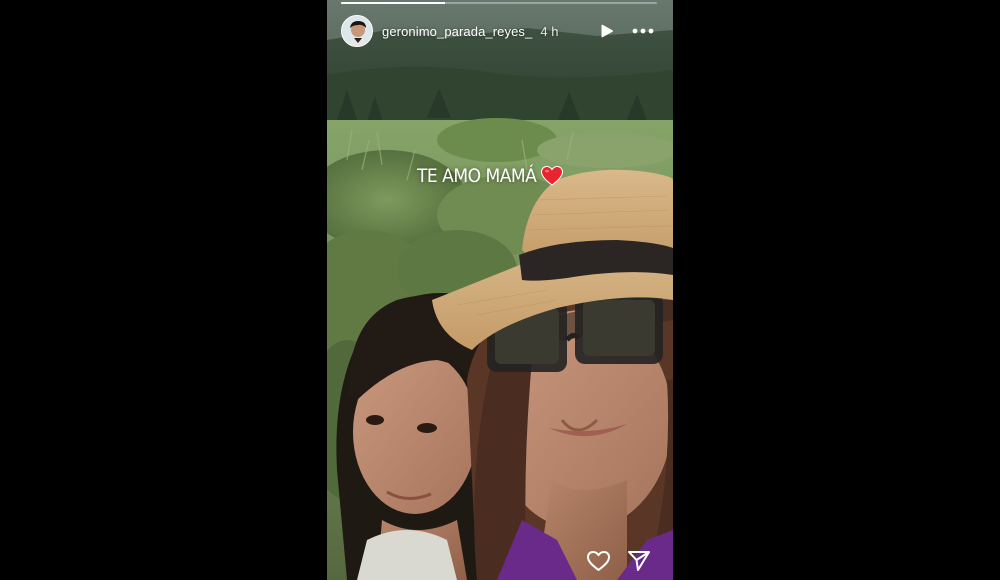 The height and width of the screenshot is (580, 1000). Describe the element at coordinates (457, 31) in the screenshot. I see `username: geronimo_parada_reyes_` at that location.